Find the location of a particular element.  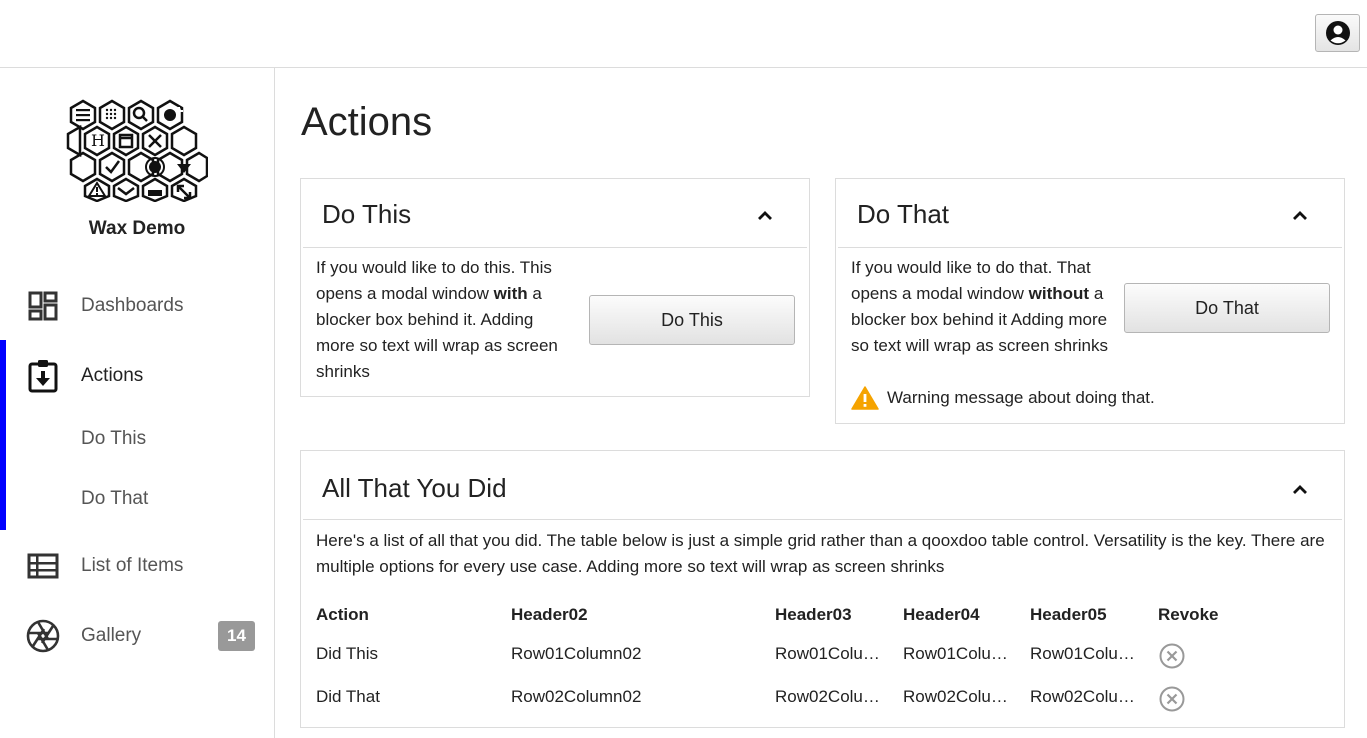

column-header: Header02 is located at coordinates (549, 614).